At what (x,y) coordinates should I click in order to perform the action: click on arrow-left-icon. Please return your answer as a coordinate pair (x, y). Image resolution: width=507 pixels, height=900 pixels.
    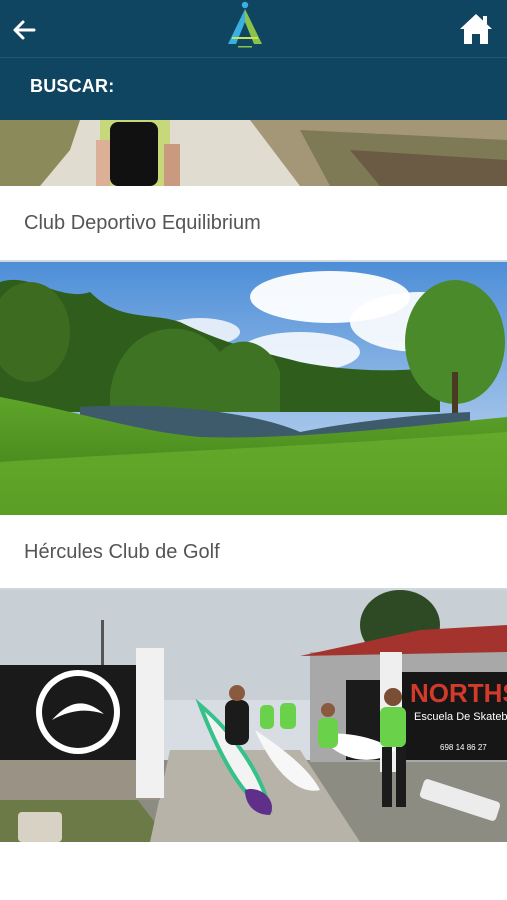
    Looking at the image, I should click on (24, 30).